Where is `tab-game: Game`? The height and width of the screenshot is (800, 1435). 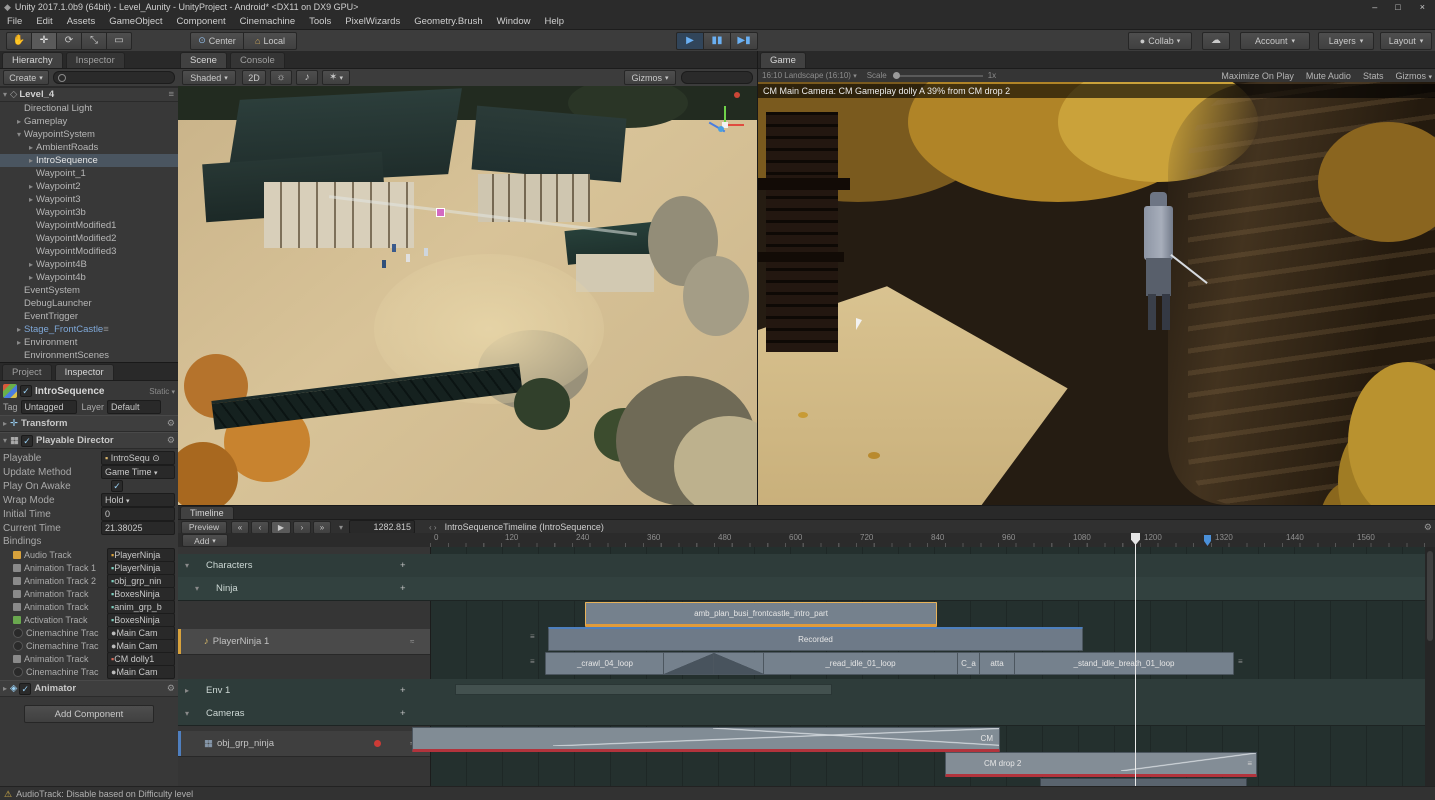 tab-game: Game is located at coordinates (783, 60).